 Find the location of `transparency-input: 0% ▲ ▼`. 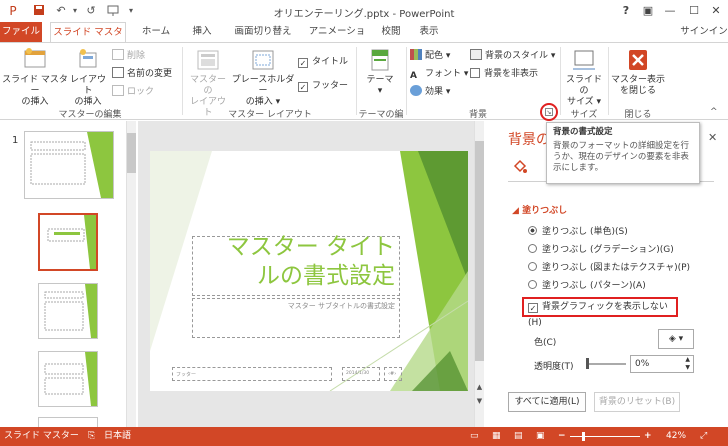

transparency-input: 0% ▲ ▼ is located at coordinates (662, 364).